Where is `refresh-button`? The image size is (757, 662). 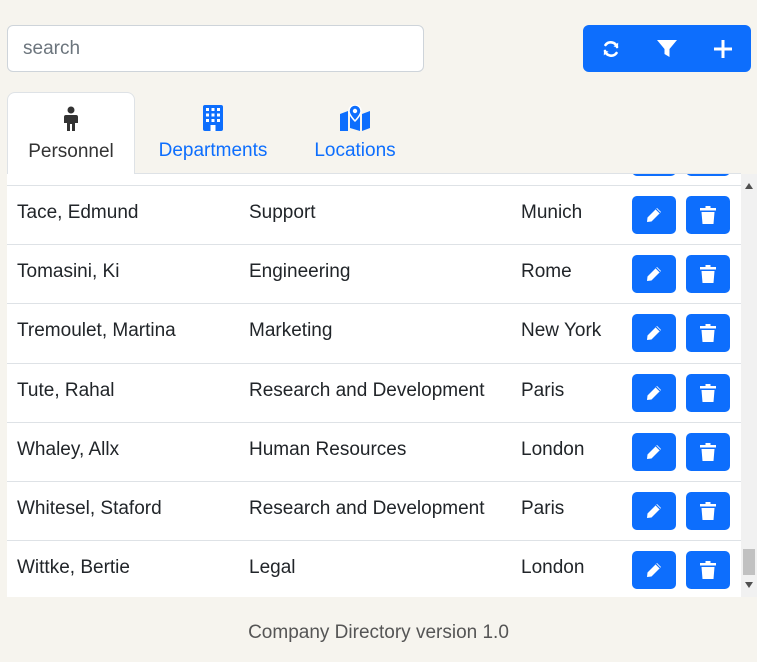
refresh-button is located at coordinates (611, 48).